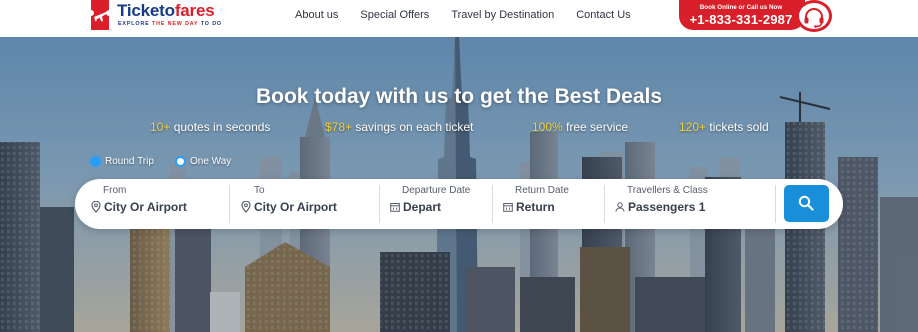 The height and width of the screenshot is (332, 918). What do you see at coordinates (542, 190) in the screenshot?
I see `return-date-label: Return Date` at bounding box center [542, 190].